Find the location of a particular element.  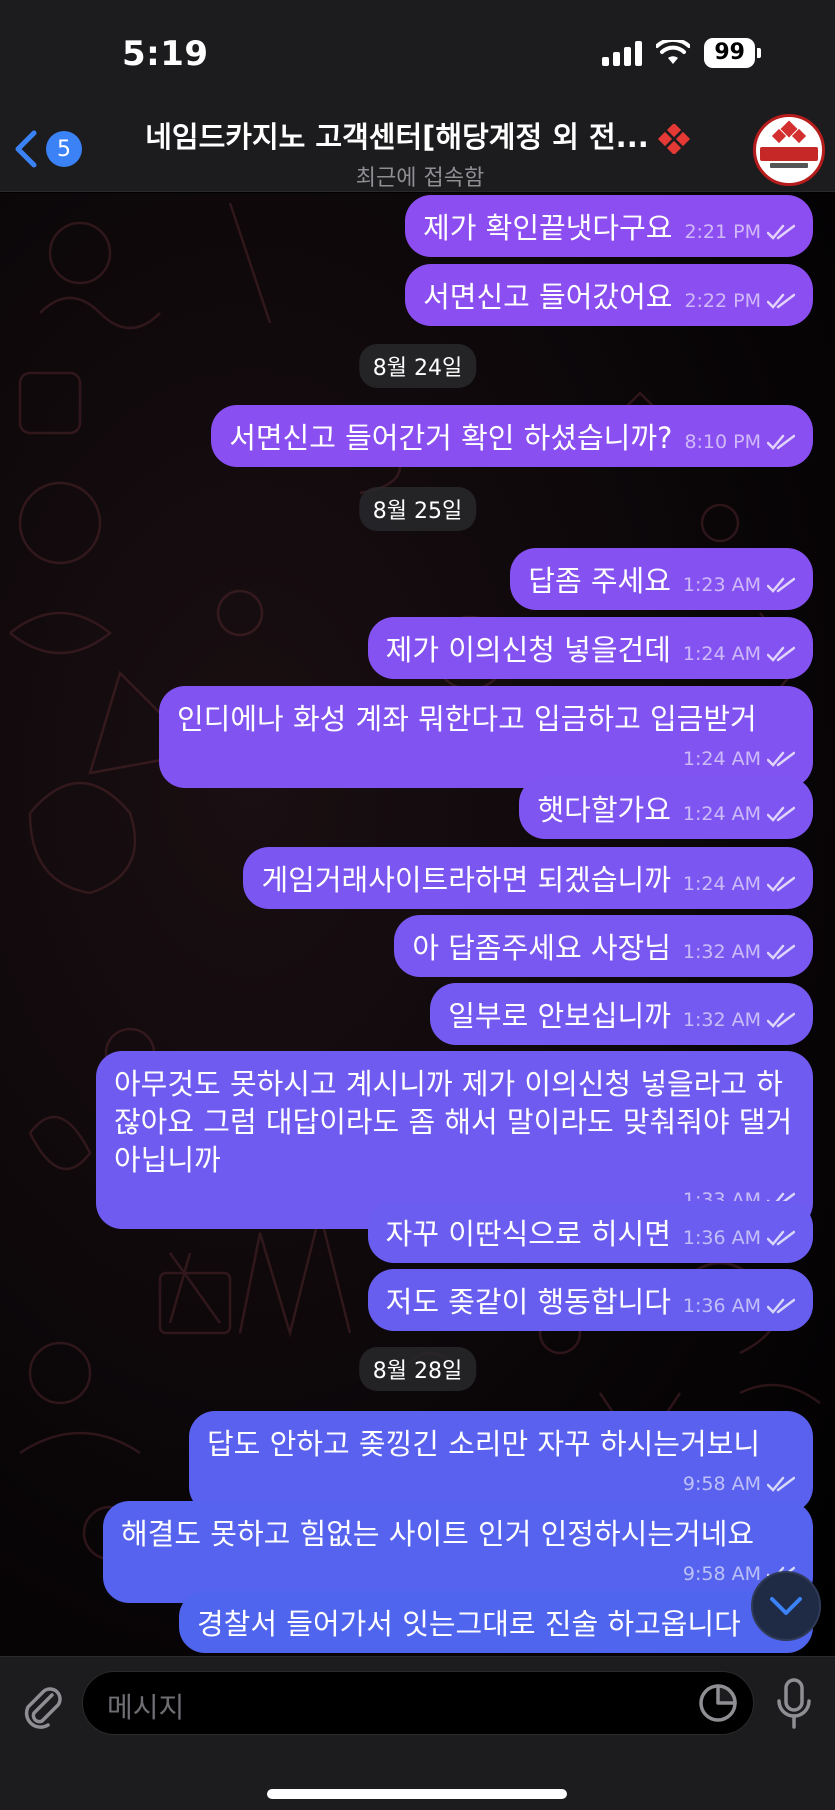

date-separator: 8월 28일 is located at coordinates (417, 1369).